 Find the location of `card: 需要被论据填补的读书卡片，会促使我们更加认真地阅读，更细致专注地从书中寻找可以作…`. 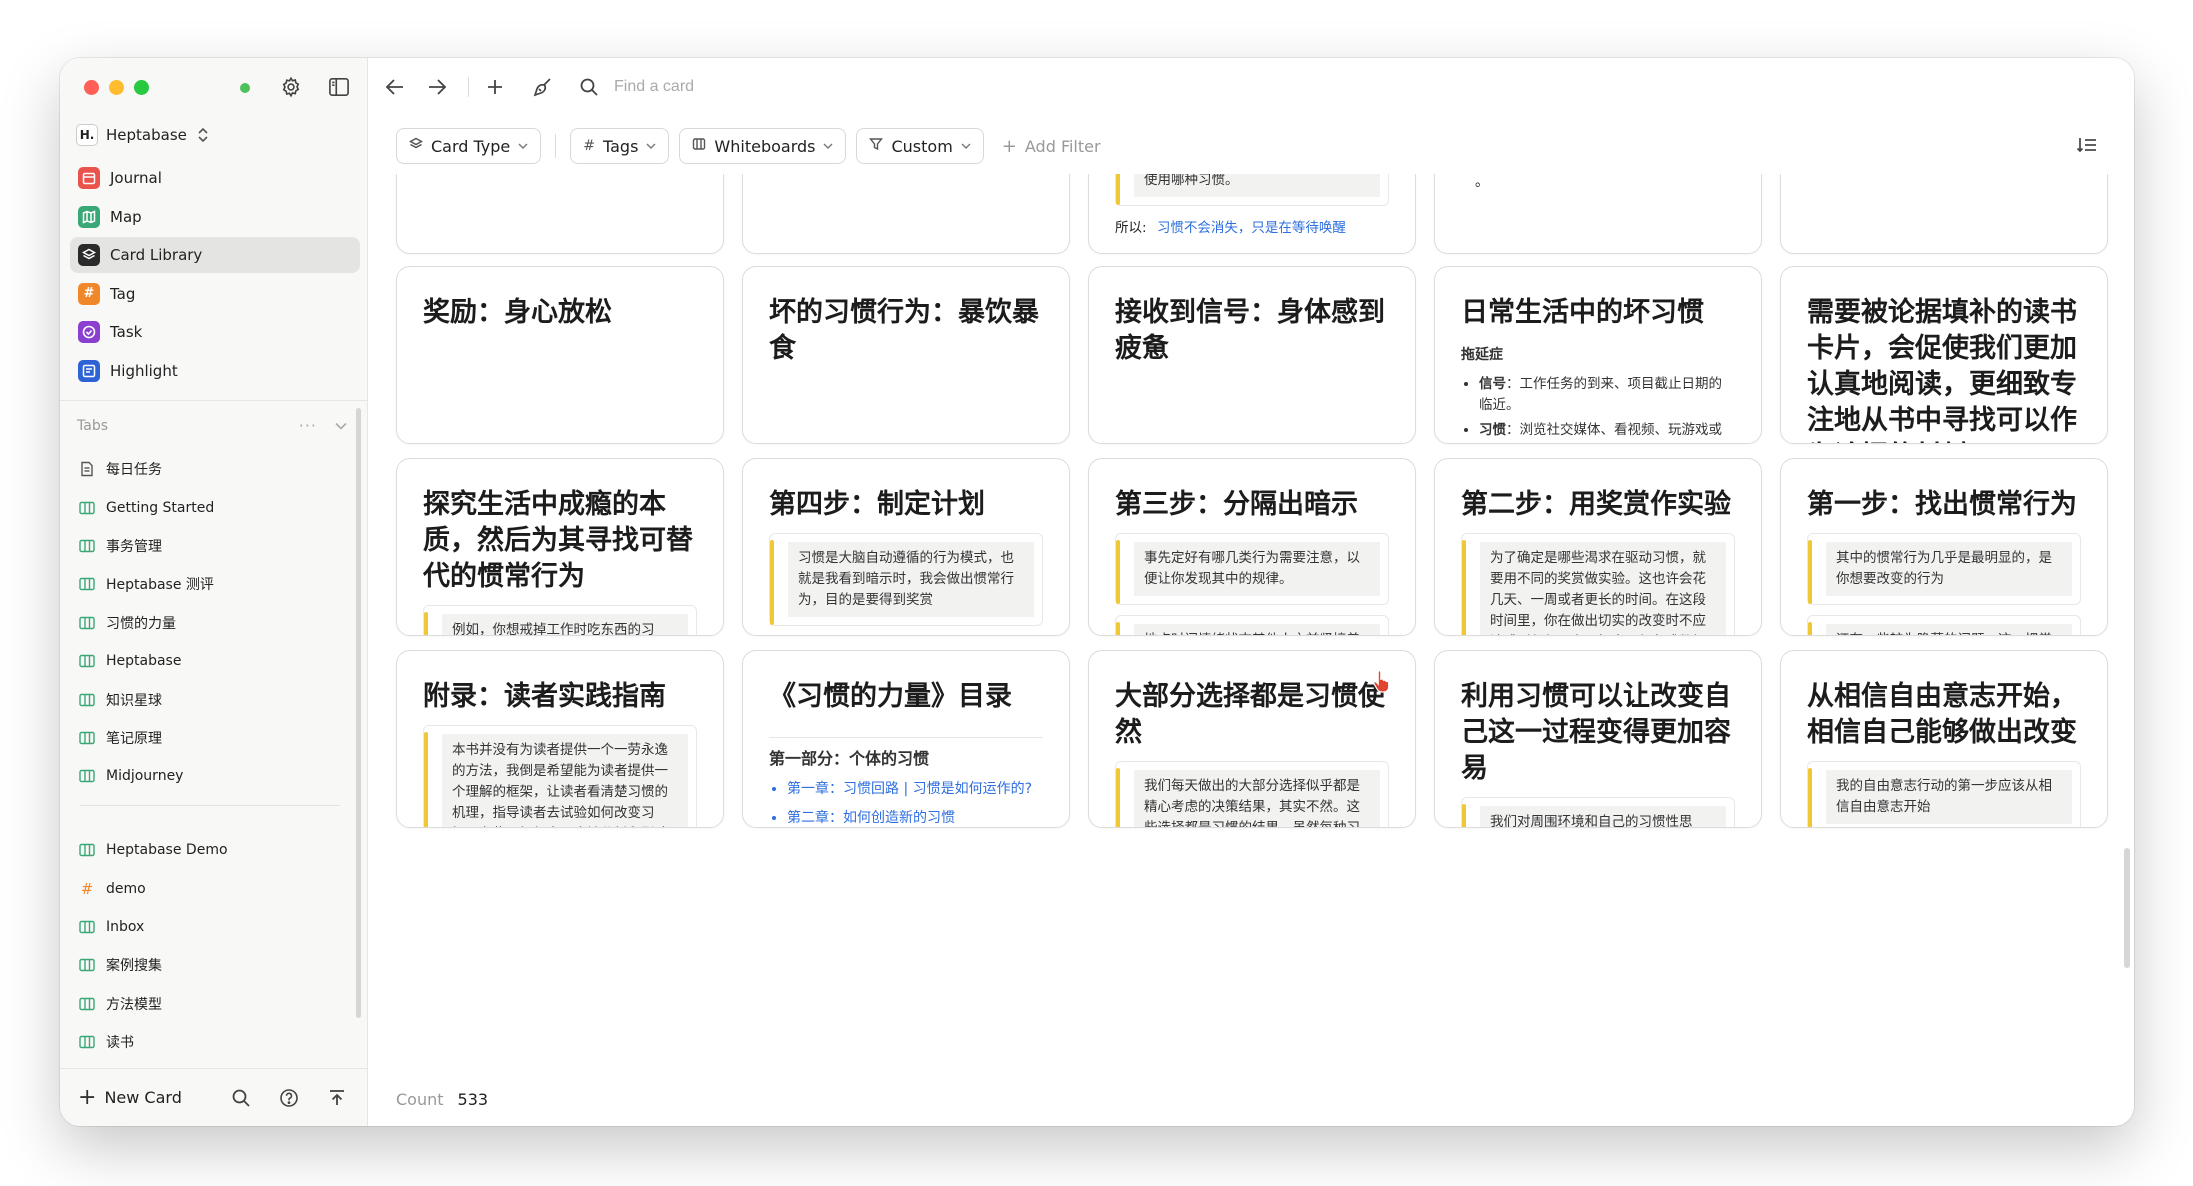

card: 需要被论据填补的读书卡片，会促使我们更加认真地阅读，更细致专注地从书中寻找可以作… is located at coordinates (1944, 355).